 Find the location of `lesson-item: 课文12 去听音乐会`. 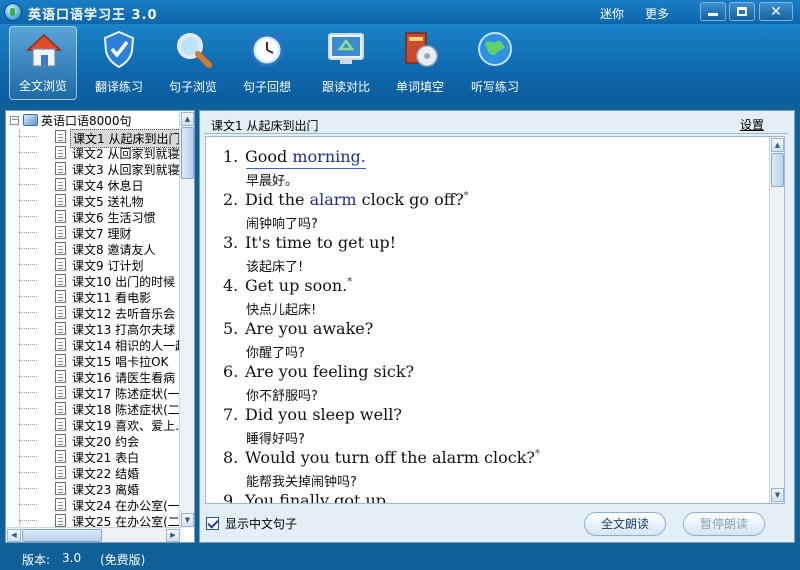

lesson-item: 课文12 去听音乐会 is located at coordinates (93, 312).